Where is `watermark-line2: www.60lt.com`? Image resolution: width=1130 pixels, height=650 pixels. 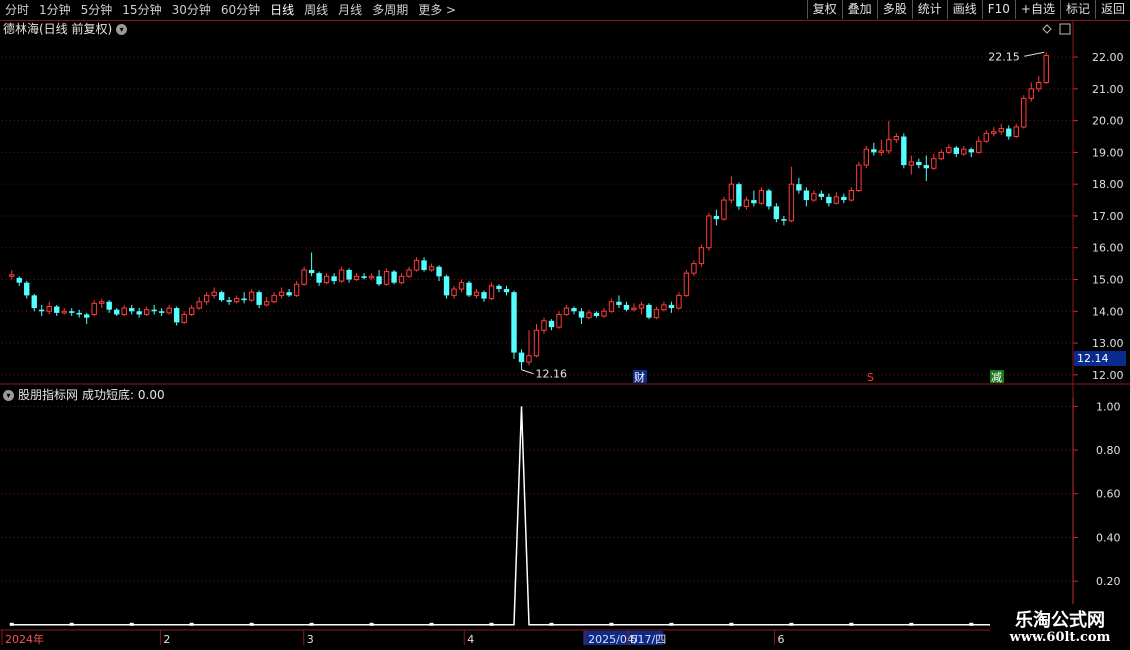
watermark-line2: www.60lt.com is located at coordinates (1060, 637).